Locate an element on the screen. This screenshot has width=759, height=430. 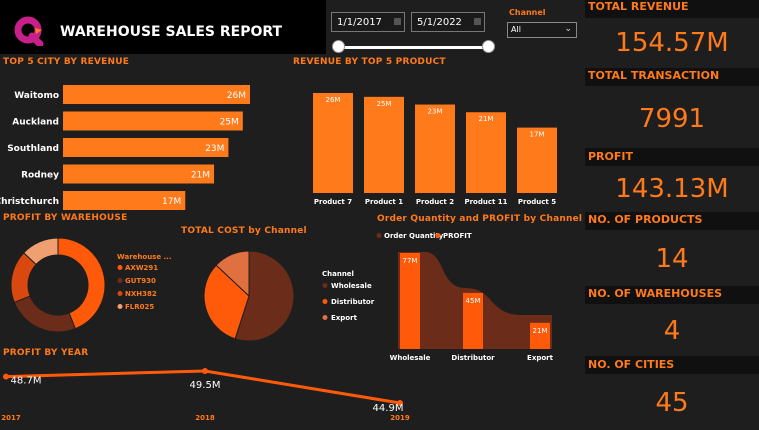
cost-legend-label: Export is located at coordinates (344, 318).